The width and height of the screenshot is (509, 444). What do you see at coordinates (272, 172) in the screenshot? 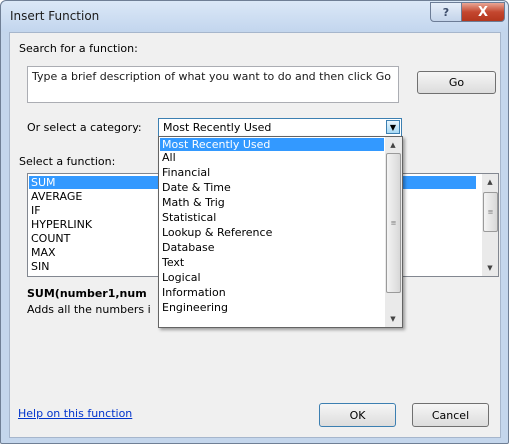
I see `category-option: Financial` at bounding box center [272, 172].